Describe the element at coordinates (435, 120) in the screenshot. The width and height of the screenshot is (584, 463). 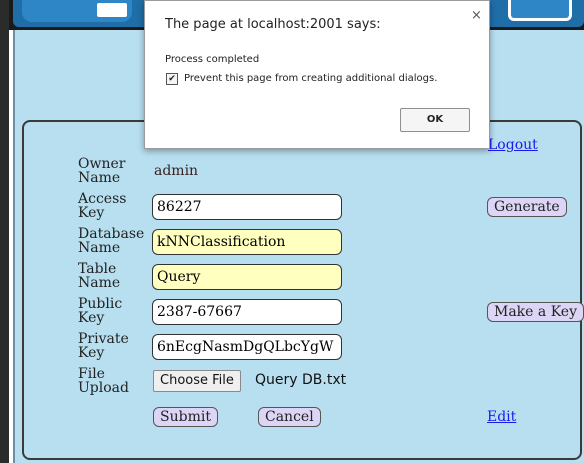
I see `ok-button: OK` at that location.